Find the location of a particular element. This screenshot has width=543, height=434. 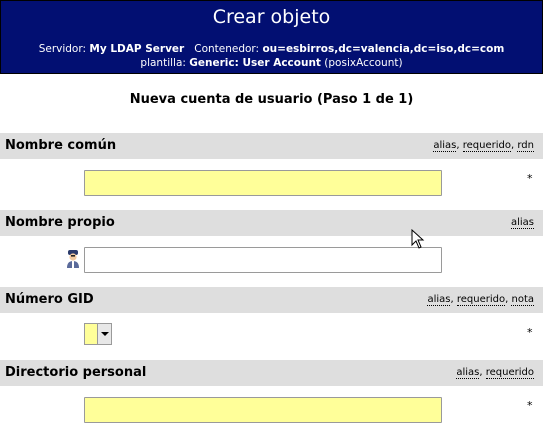

page-title: Crear objeto is located at coordinates (271, 17).